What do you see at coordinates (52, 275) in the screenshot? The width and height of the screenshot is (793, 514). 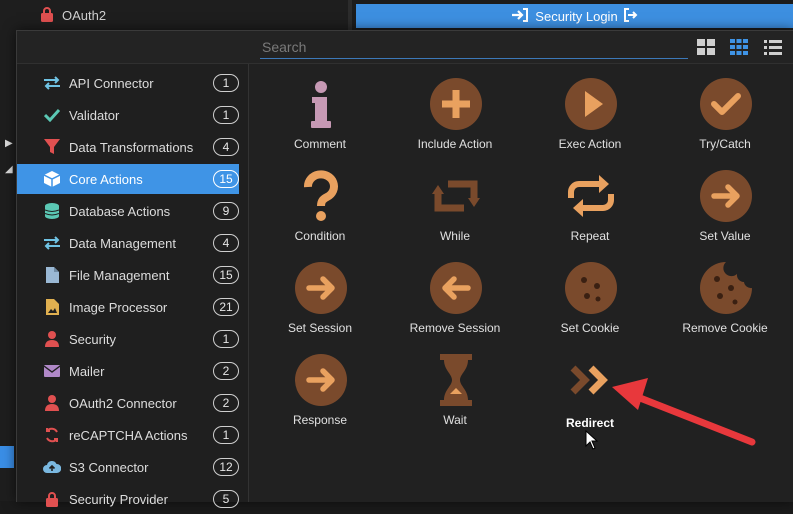 I see `file-icon` at bounding box center [52, 275].